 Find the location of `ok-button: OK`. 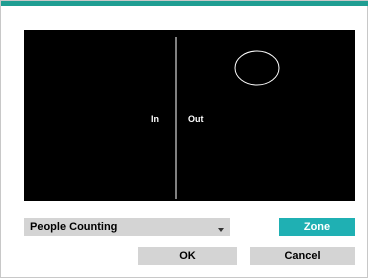

ok-button: OK is located at coordinates (187, 256).